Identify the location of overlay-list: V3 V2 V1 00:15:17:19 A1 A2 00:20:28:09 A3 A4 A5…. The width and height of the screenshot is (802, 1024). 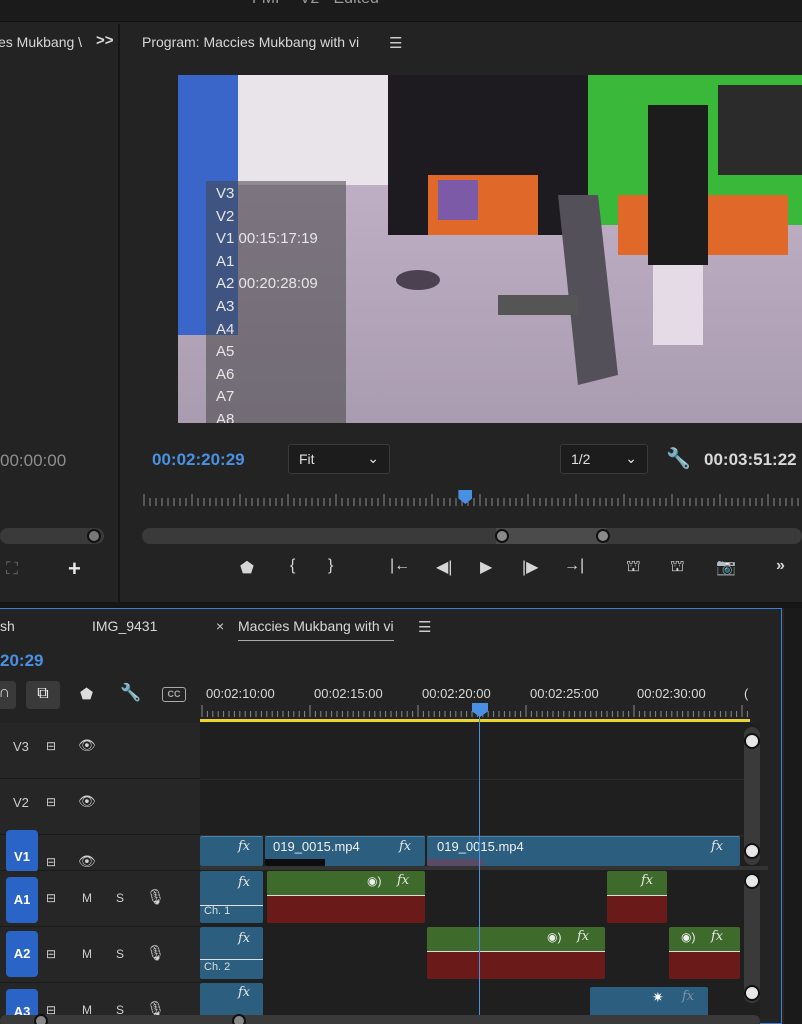
(281, 303).